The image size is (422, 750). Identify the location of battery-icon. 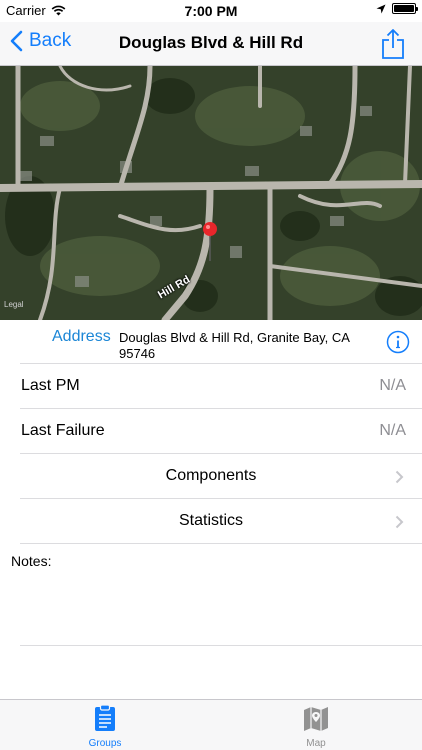
(405, 8).